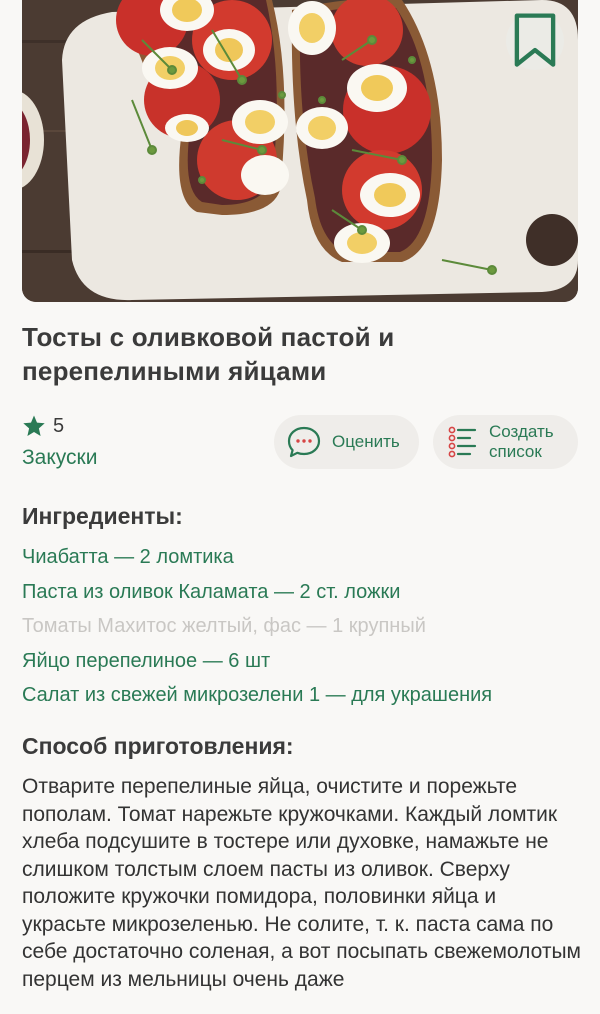  What do you see at coordinates (463, 442) in the screenshot?
I see `checklist-icon` at bounding box center [463, 442].